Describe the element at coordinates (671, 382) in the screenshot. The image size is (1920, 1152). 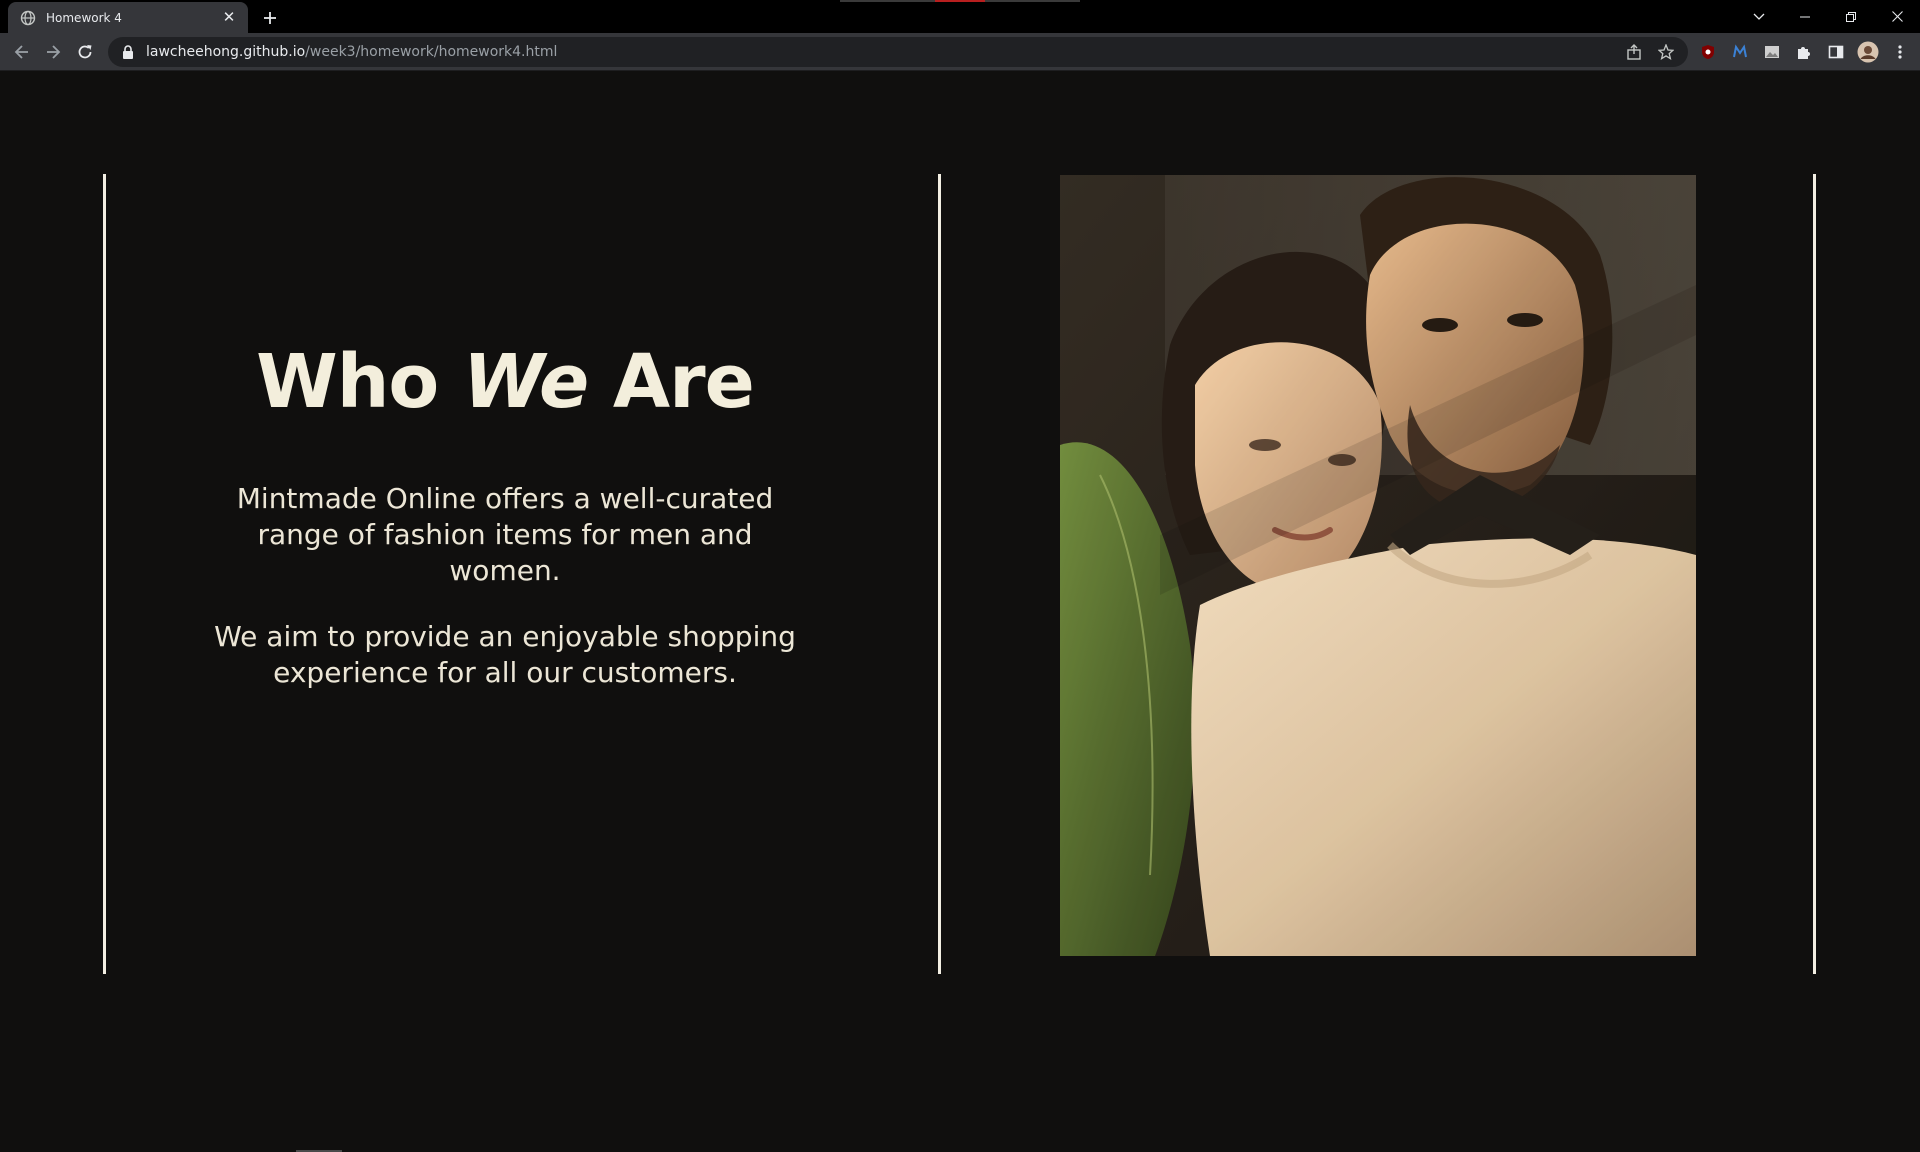
I see `title-part-2: Are` at that location.